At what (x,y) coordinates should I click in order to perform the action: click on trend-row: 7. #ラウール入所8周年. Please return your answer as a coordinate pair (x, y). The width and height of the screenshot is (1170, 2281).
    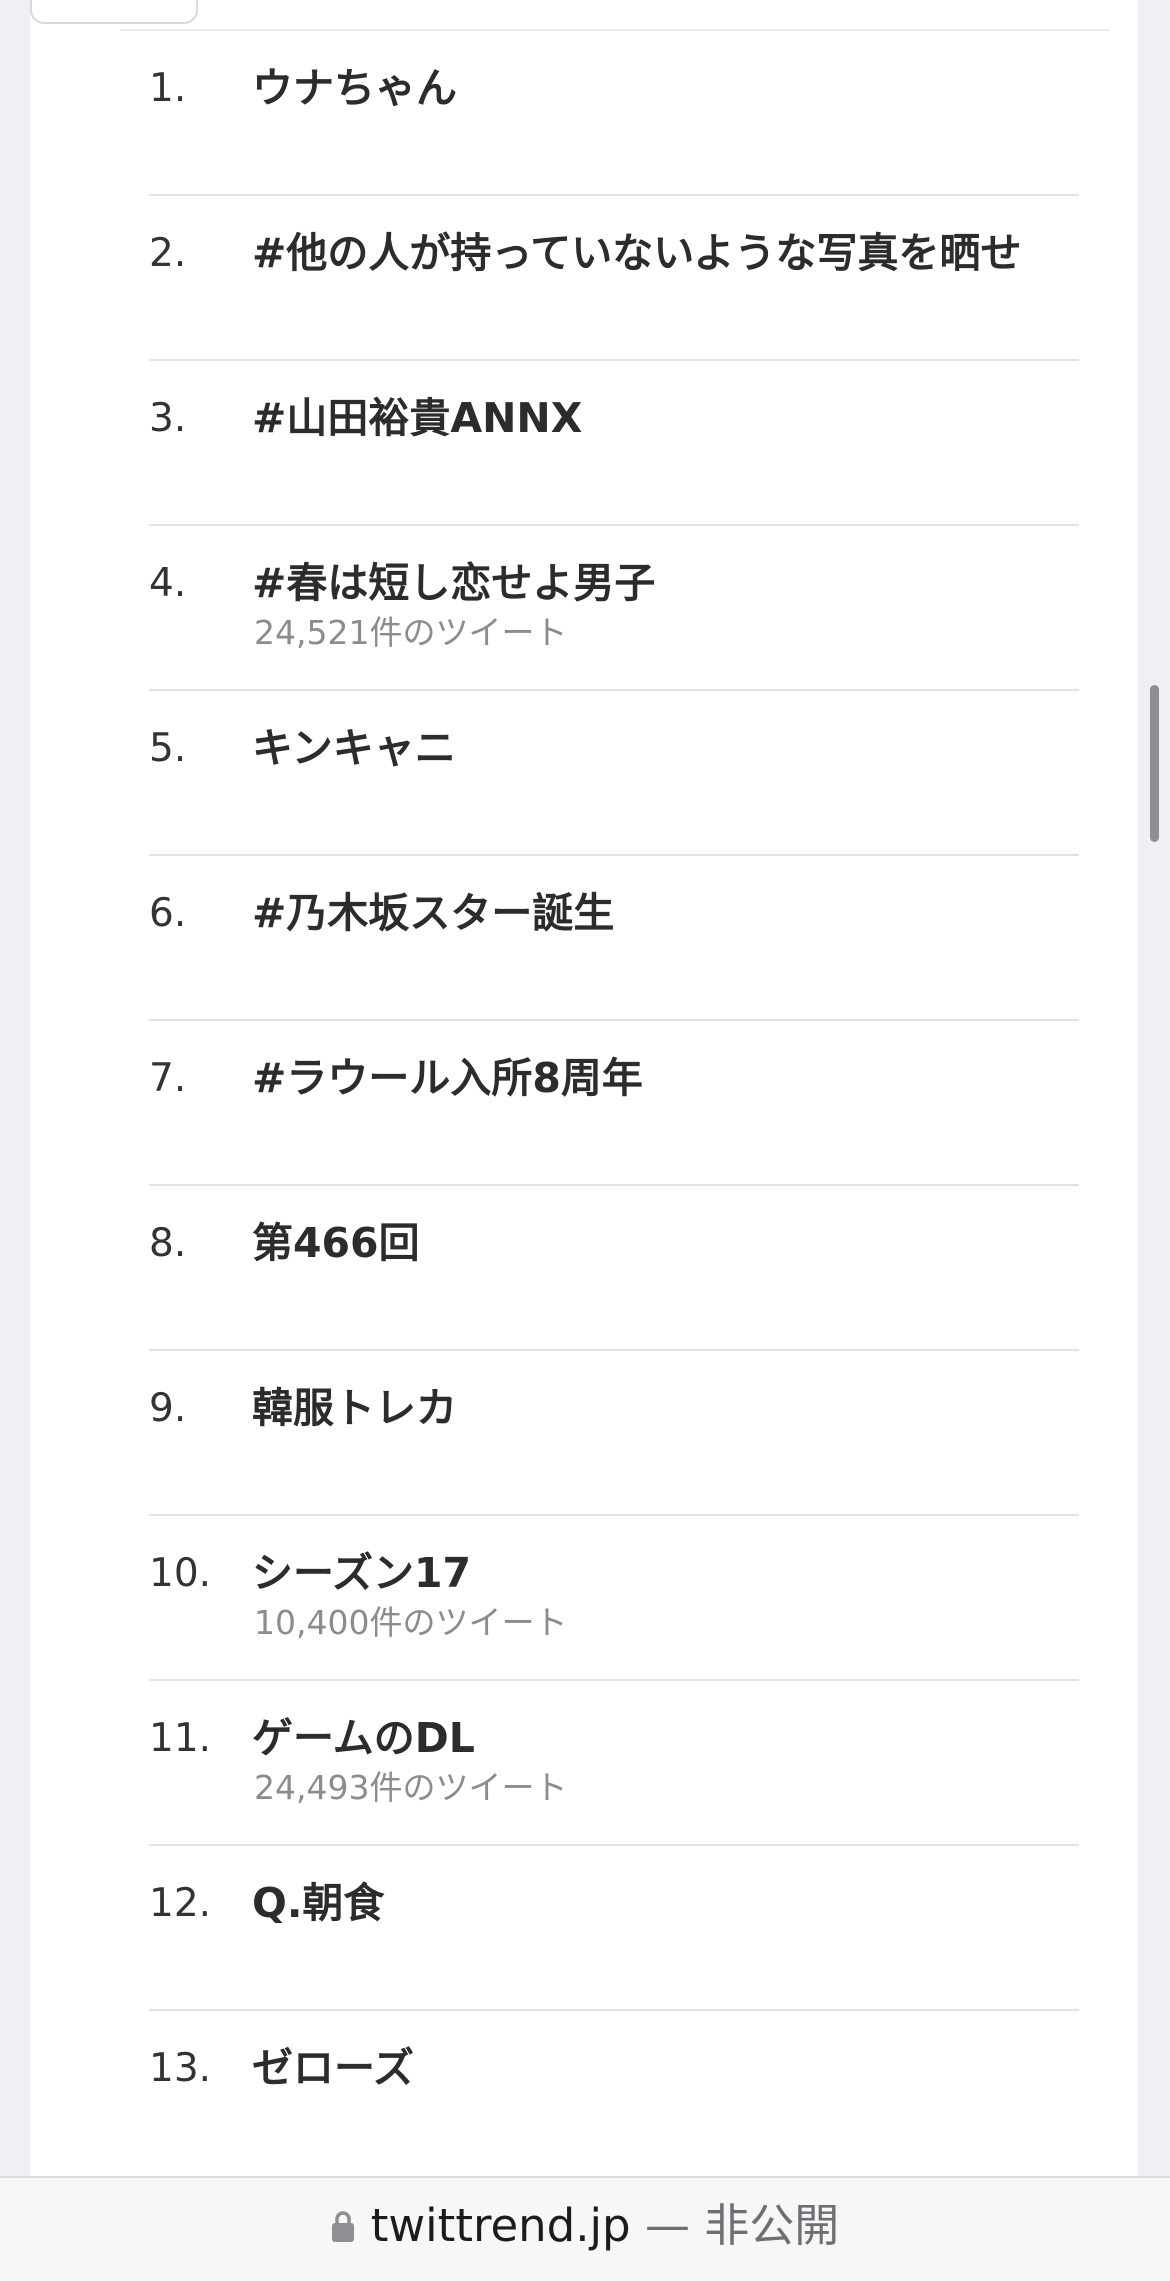
    Looking at the image, I should click on (614, 1103).